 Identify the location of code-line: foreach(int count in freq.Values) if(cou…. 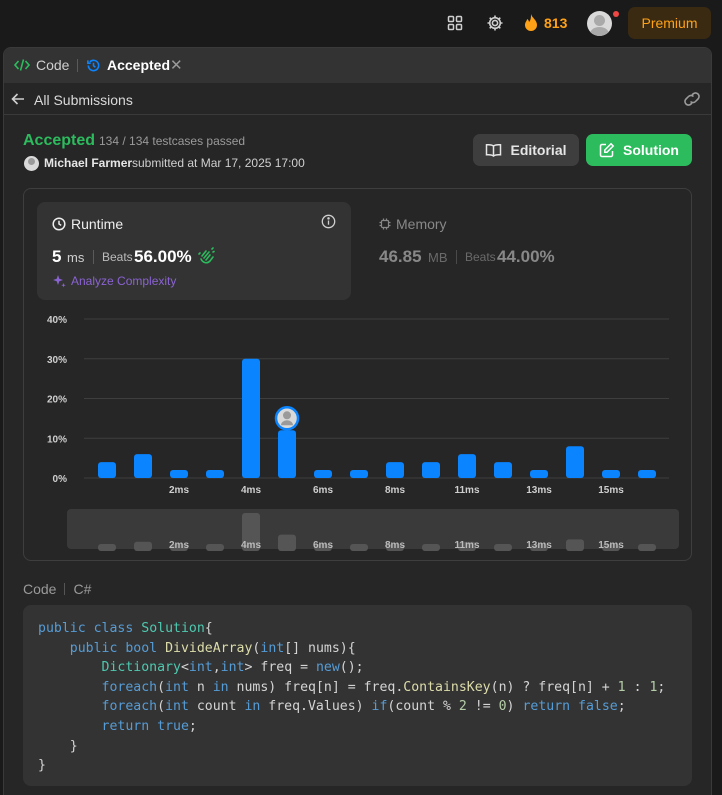
(363, 707).